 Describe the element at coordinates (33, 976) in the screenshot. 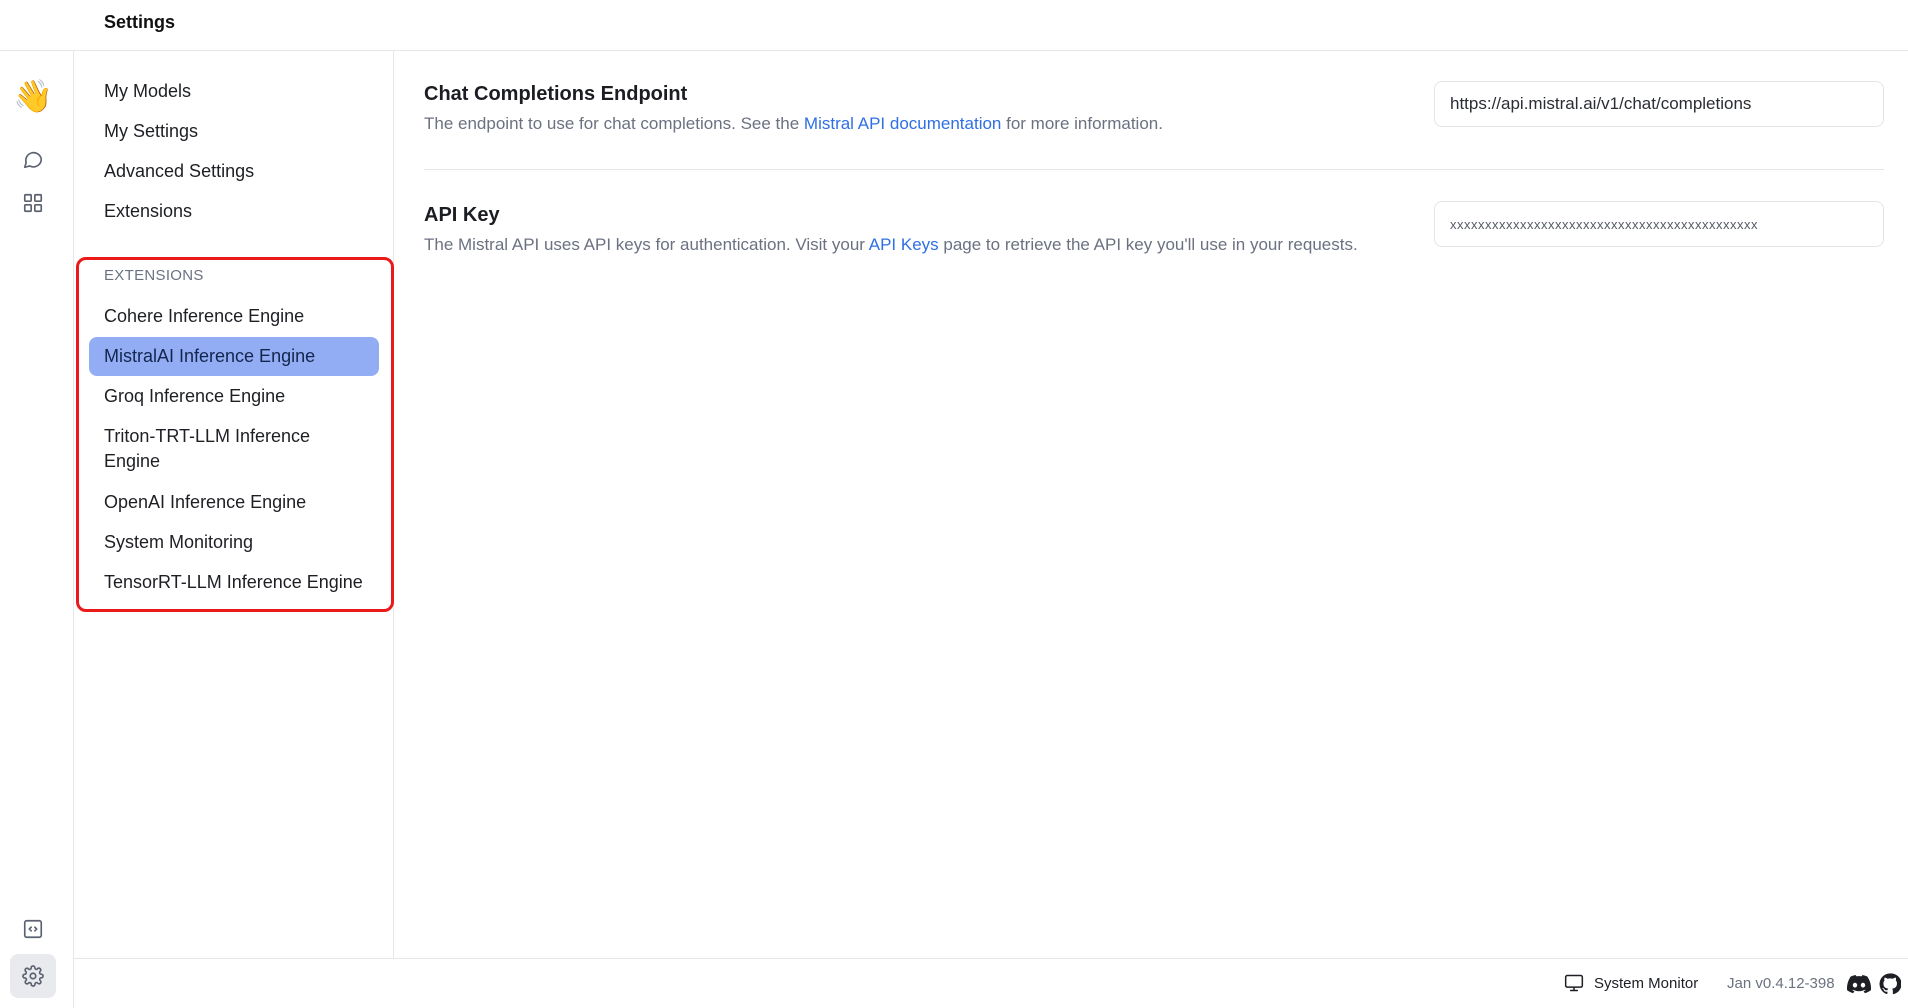

I see `settings-icon` at that location.